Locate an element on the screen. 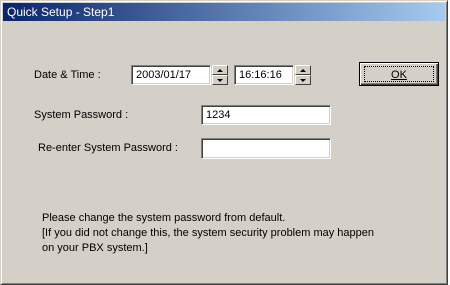  ok-button-label: OK is located at coordinates (399, 75).